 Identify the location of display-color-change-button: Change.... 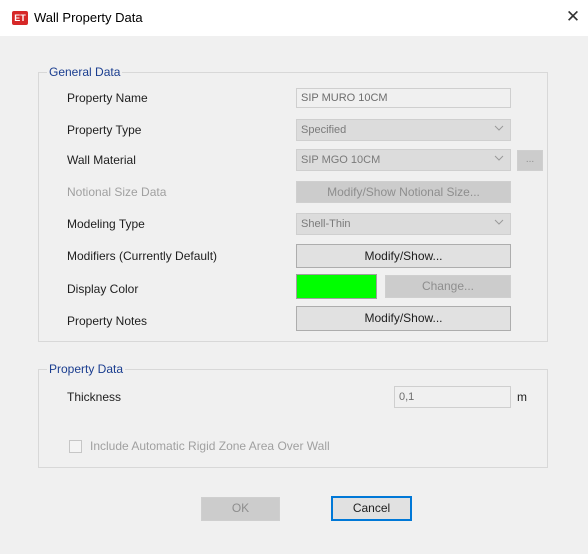
(448, 286).